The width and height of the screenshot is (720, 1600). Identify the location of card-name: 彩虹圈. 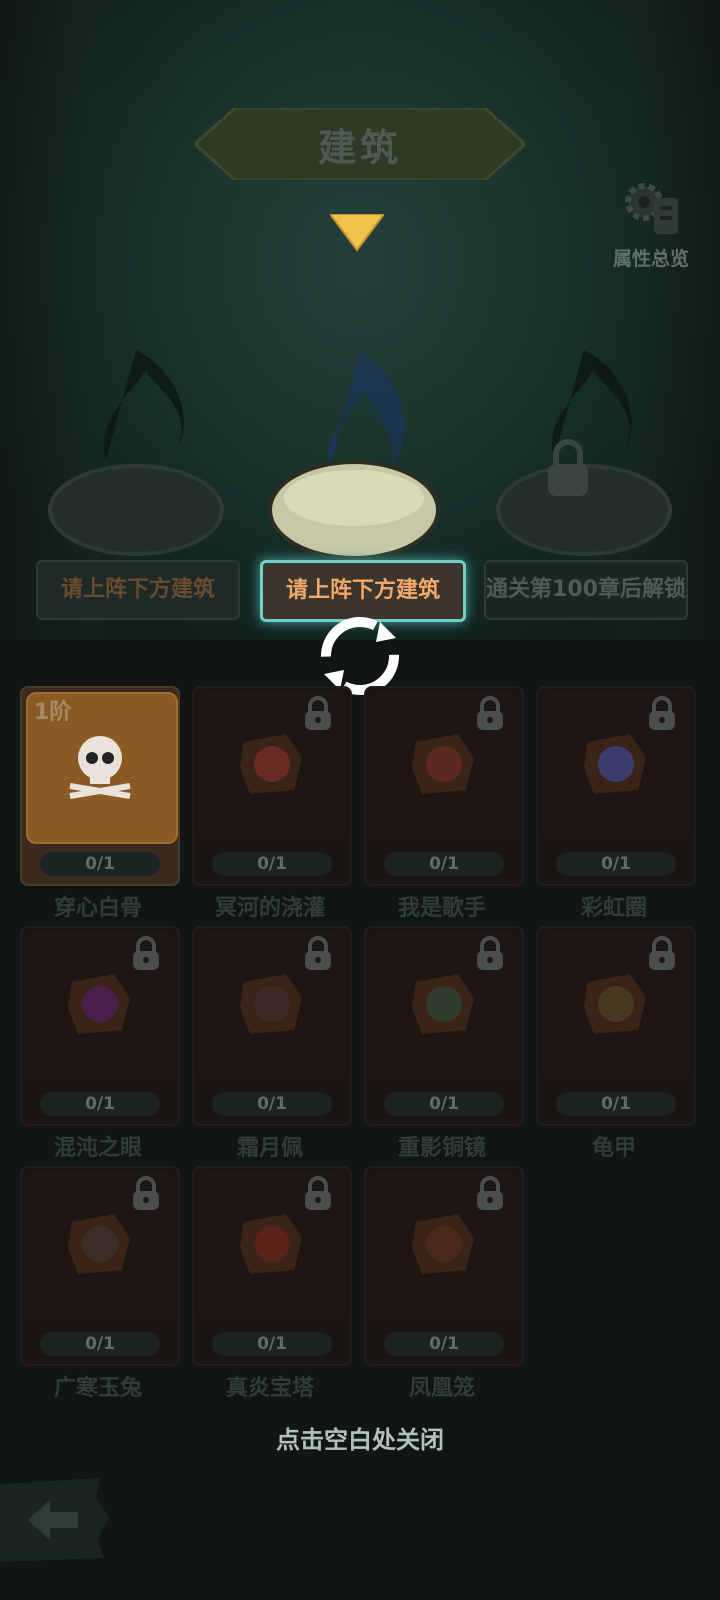
(613, 908).